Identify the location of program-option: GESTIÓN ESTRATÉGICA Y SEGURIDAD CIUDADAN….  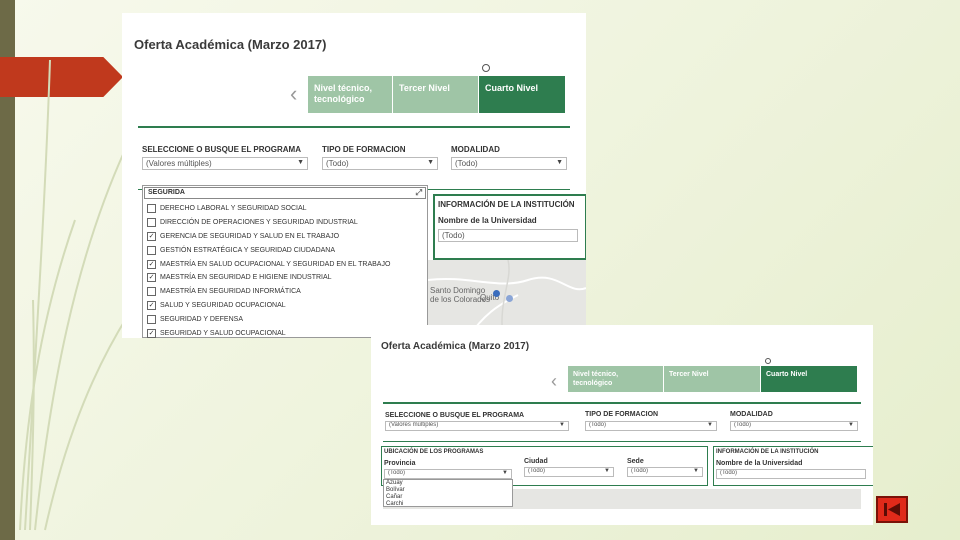
(285, 250).